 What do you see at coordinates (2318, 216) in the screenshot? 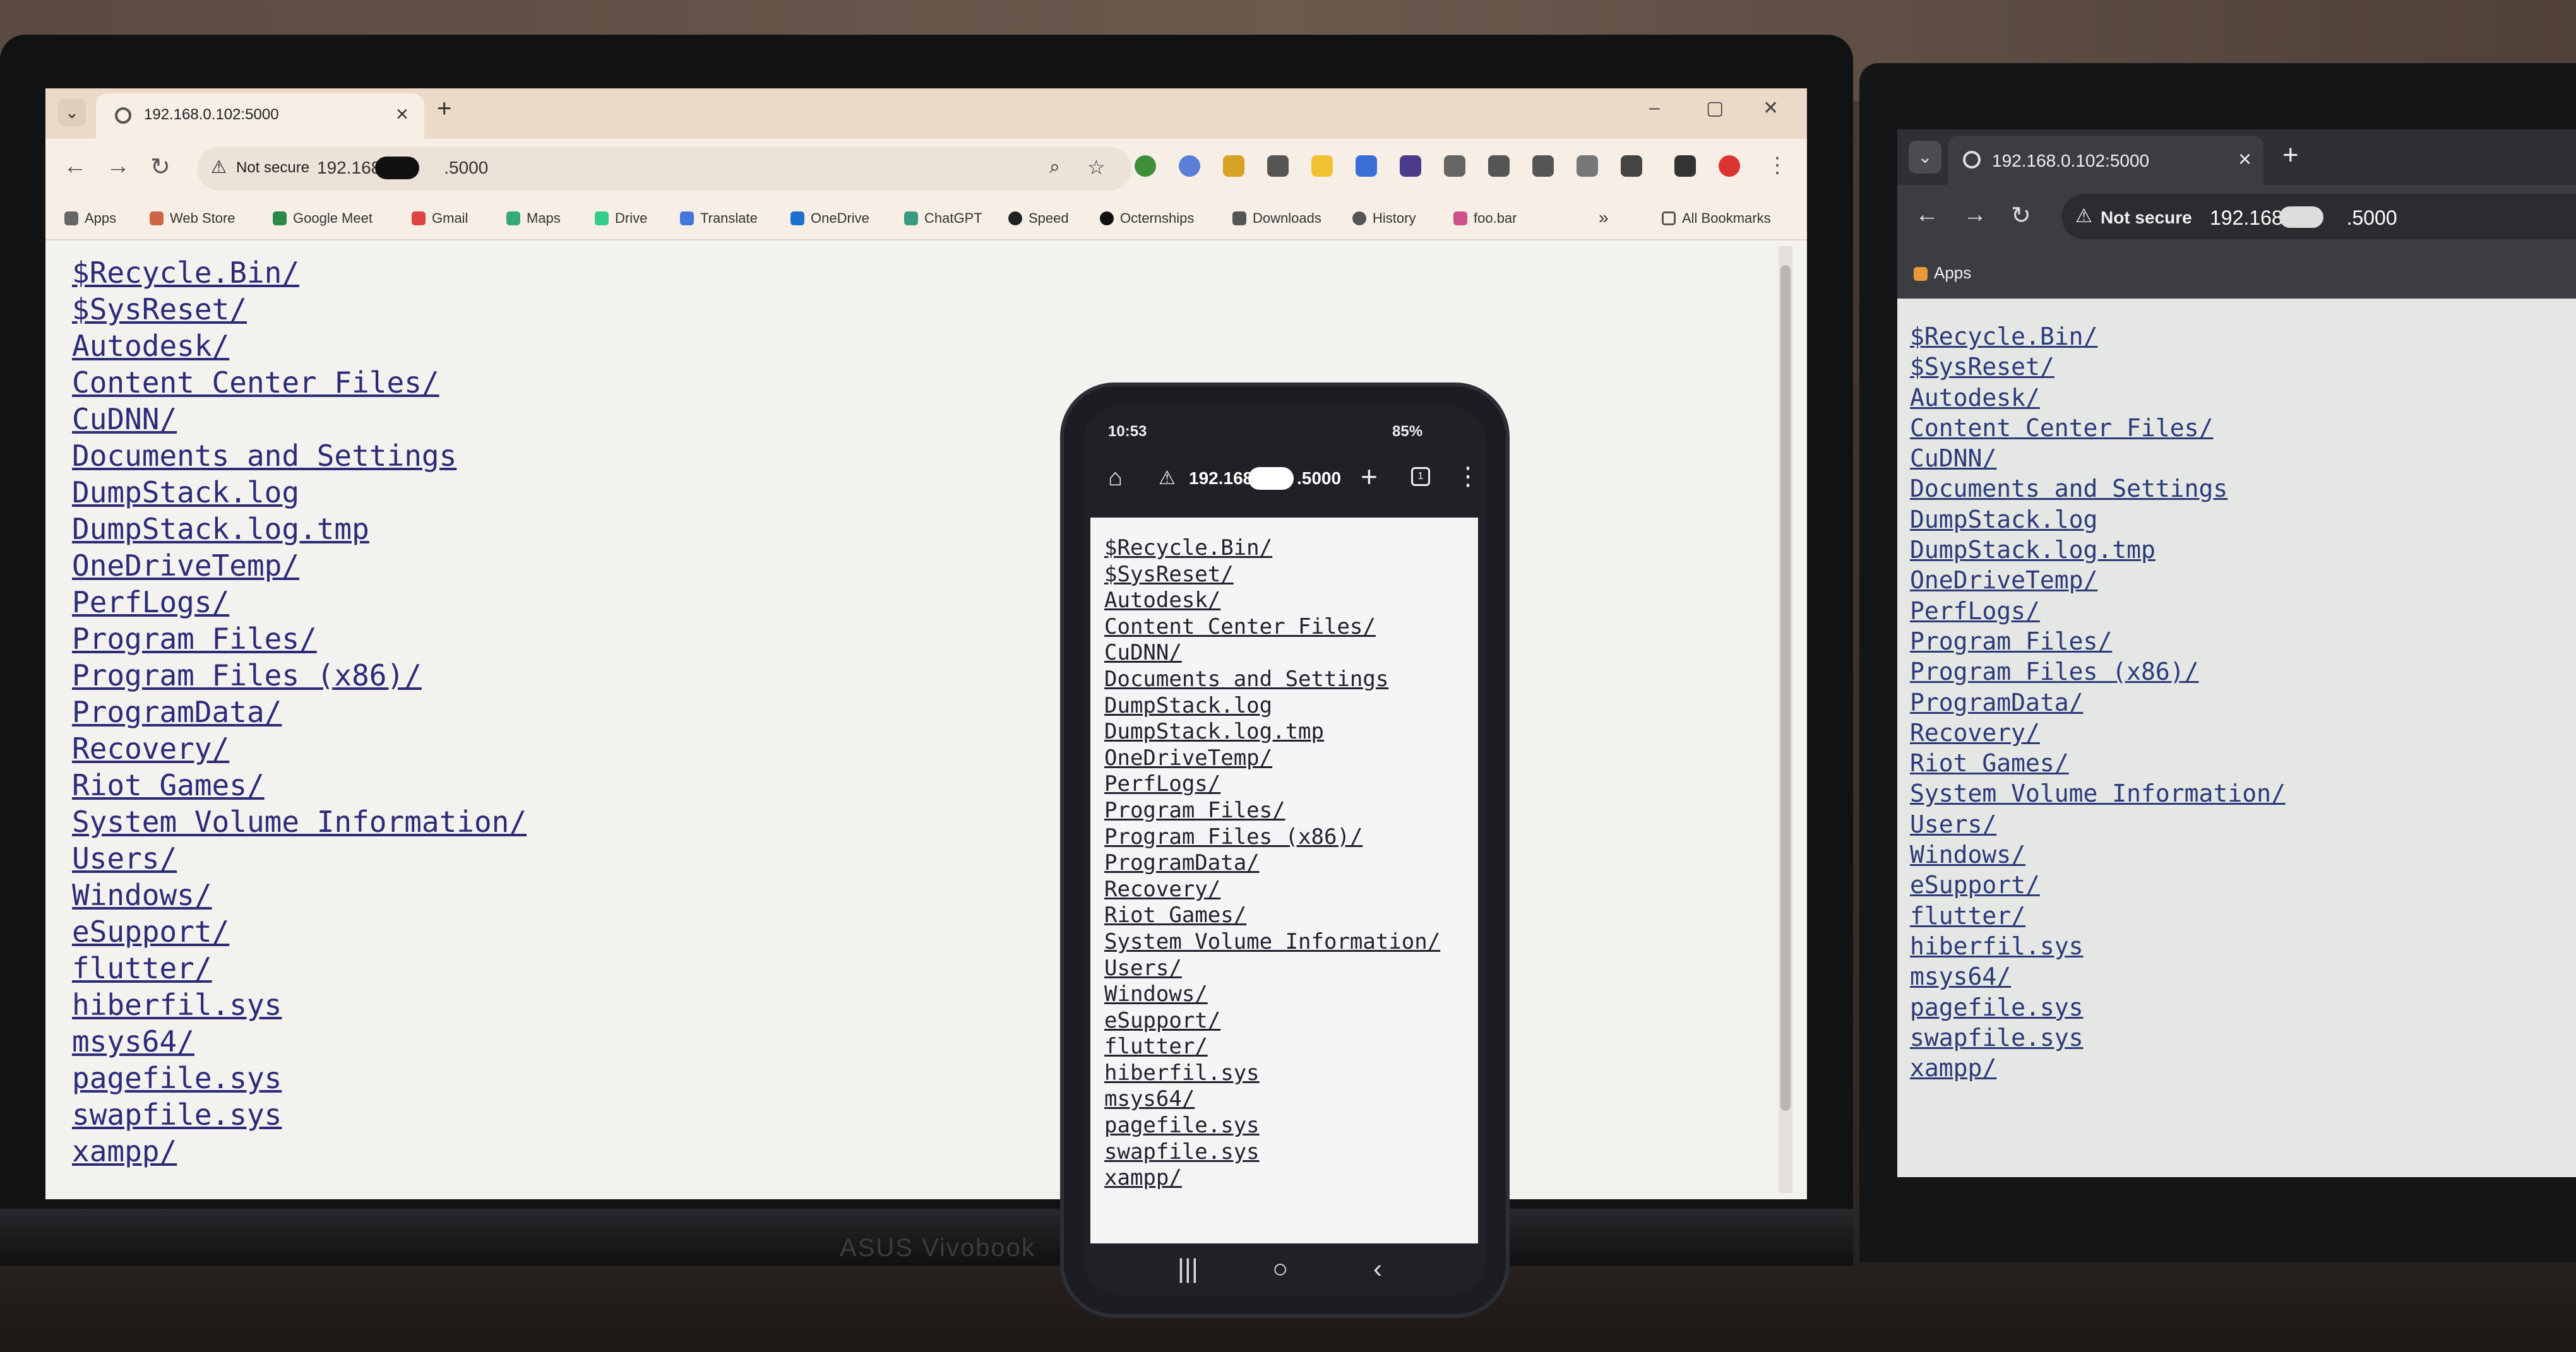
I see `address-bar: ⚠ Not secure 192.168. .5000` at bounding box center [2318, 216].